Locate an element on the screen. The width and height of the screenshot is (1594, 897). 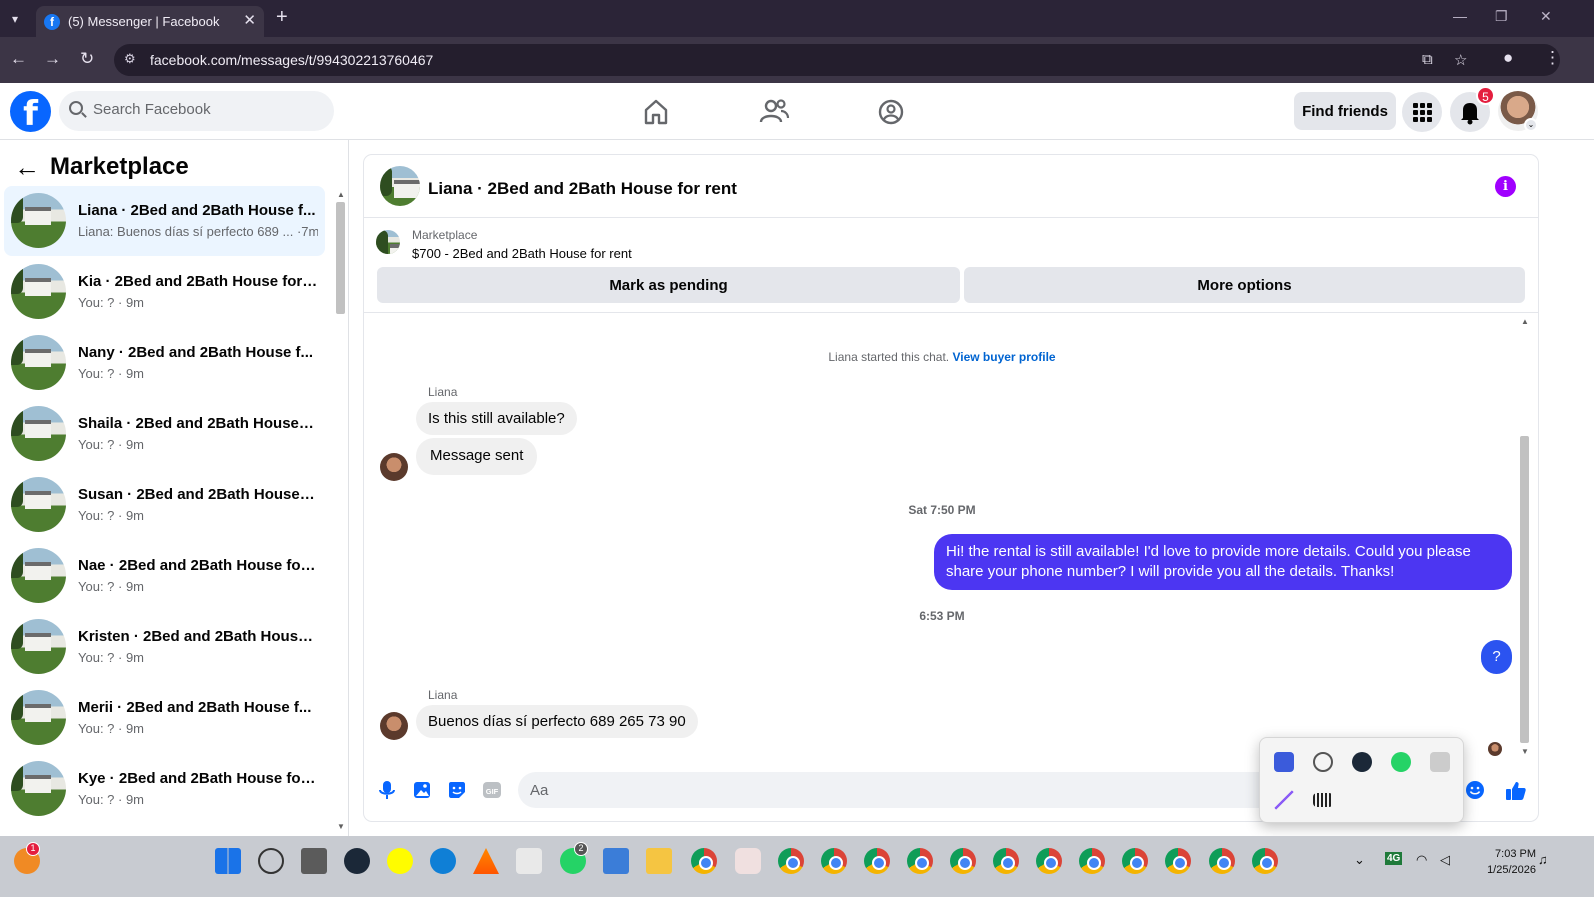
sidebar-scroll-thumb is located at coordinates (340, 258).